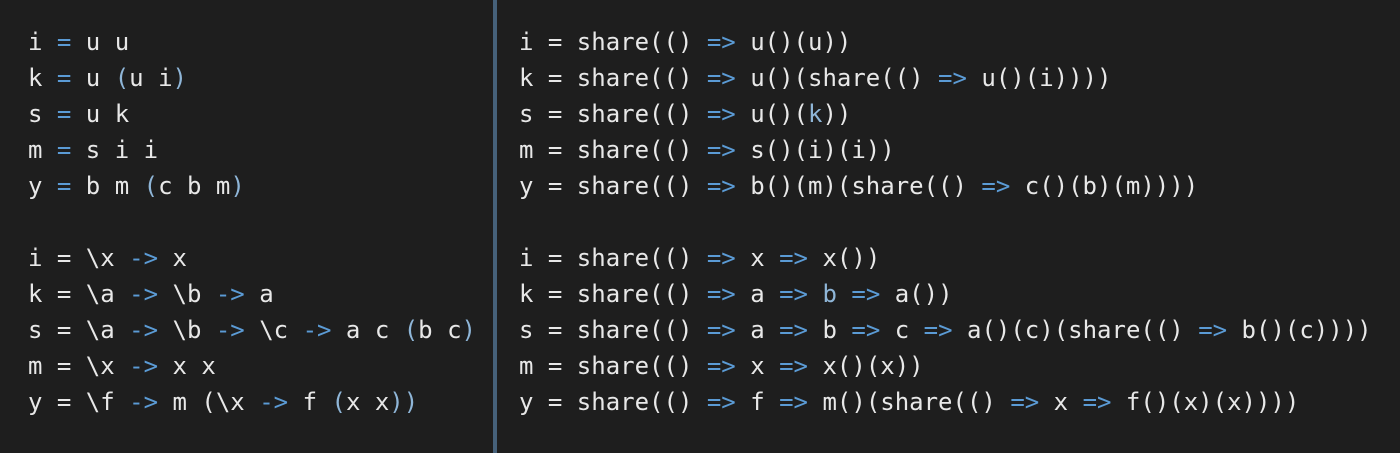 The image size is (1400, 453). I want to click on left-code-line: m = s i i, so click(252, 150).